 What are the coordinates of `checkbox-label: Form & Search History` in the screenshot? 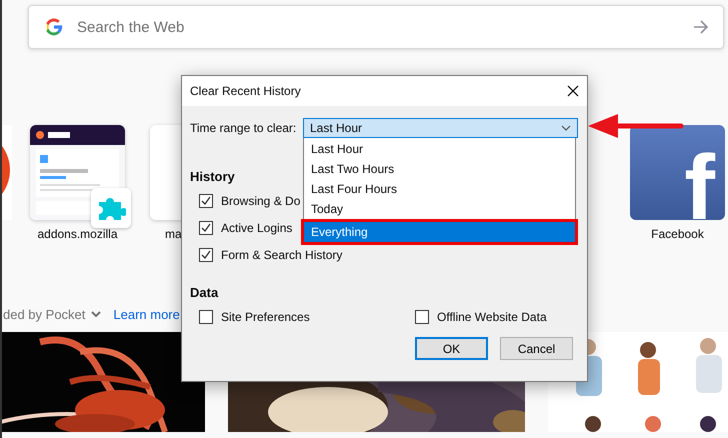 It's located at (281, 255).